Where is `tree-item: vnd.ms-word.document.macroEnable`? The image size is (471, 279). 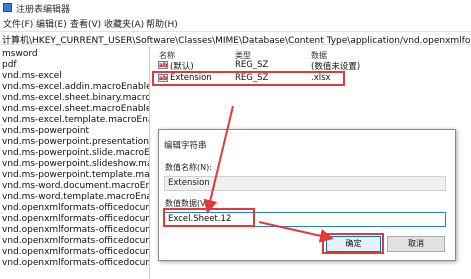
tree-item: vnd.ms-word.document.macroEnable is located at coordinates (75, 186).